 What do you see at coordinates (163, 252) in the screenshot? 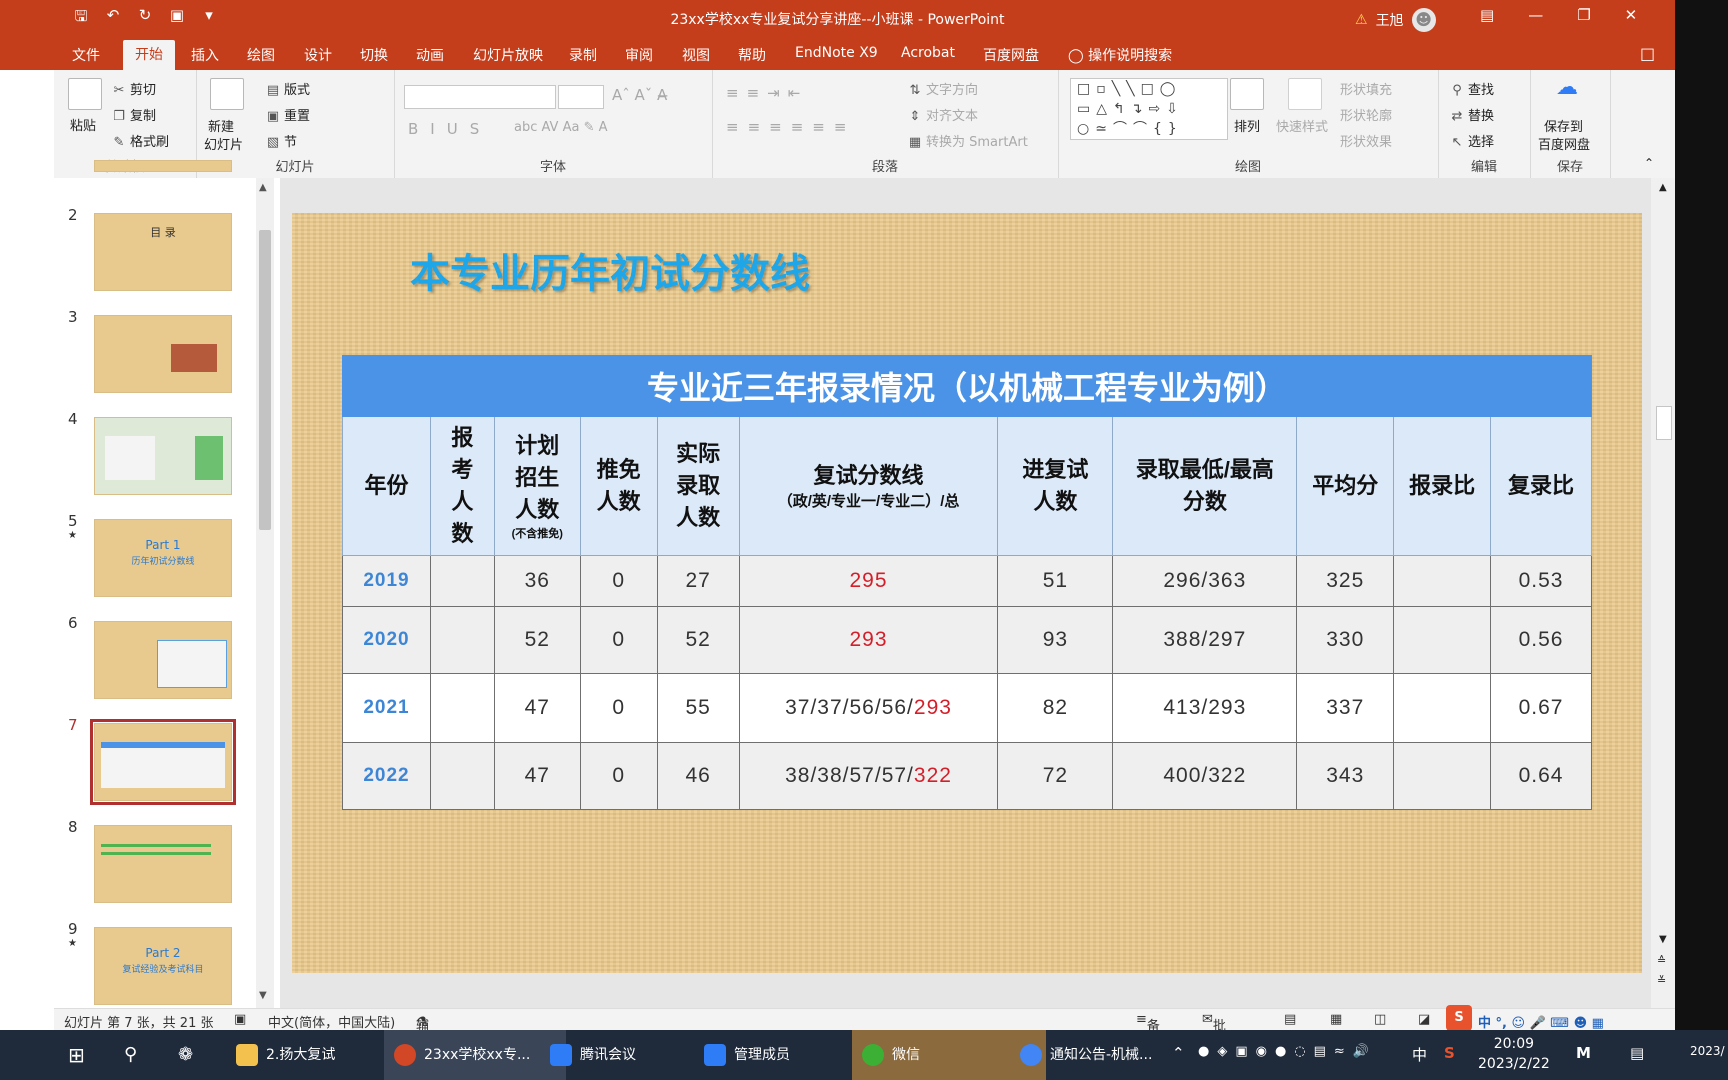
I see `slide-thumbnail-2: 目 录` at bounding box center [163, 252].